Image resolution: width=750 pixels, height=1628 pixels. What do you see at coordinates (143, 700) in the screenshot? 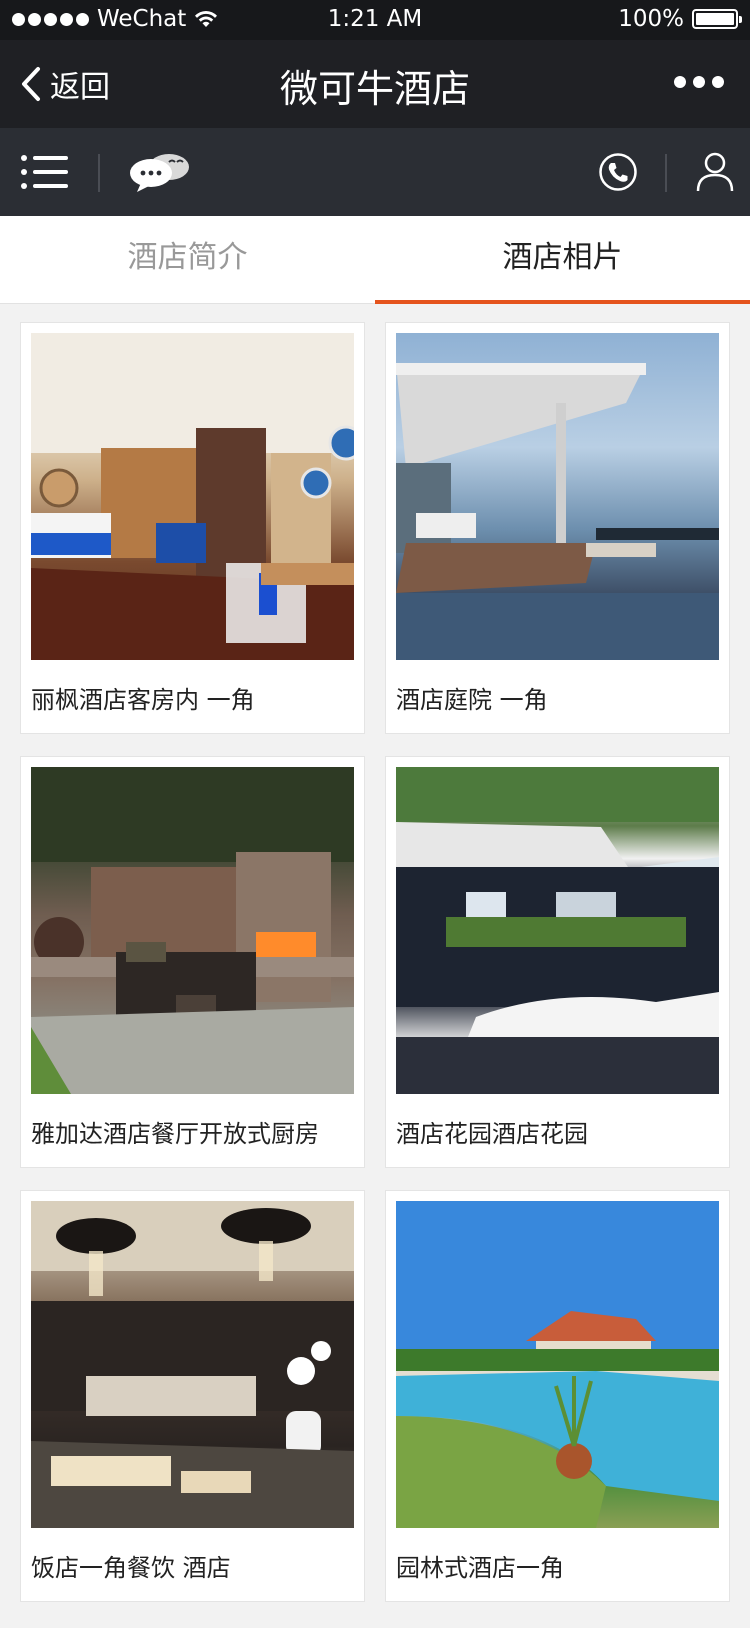
I see `photo-caption: 丽枫酒店客房内 一角` at bounding box center [143, 700].